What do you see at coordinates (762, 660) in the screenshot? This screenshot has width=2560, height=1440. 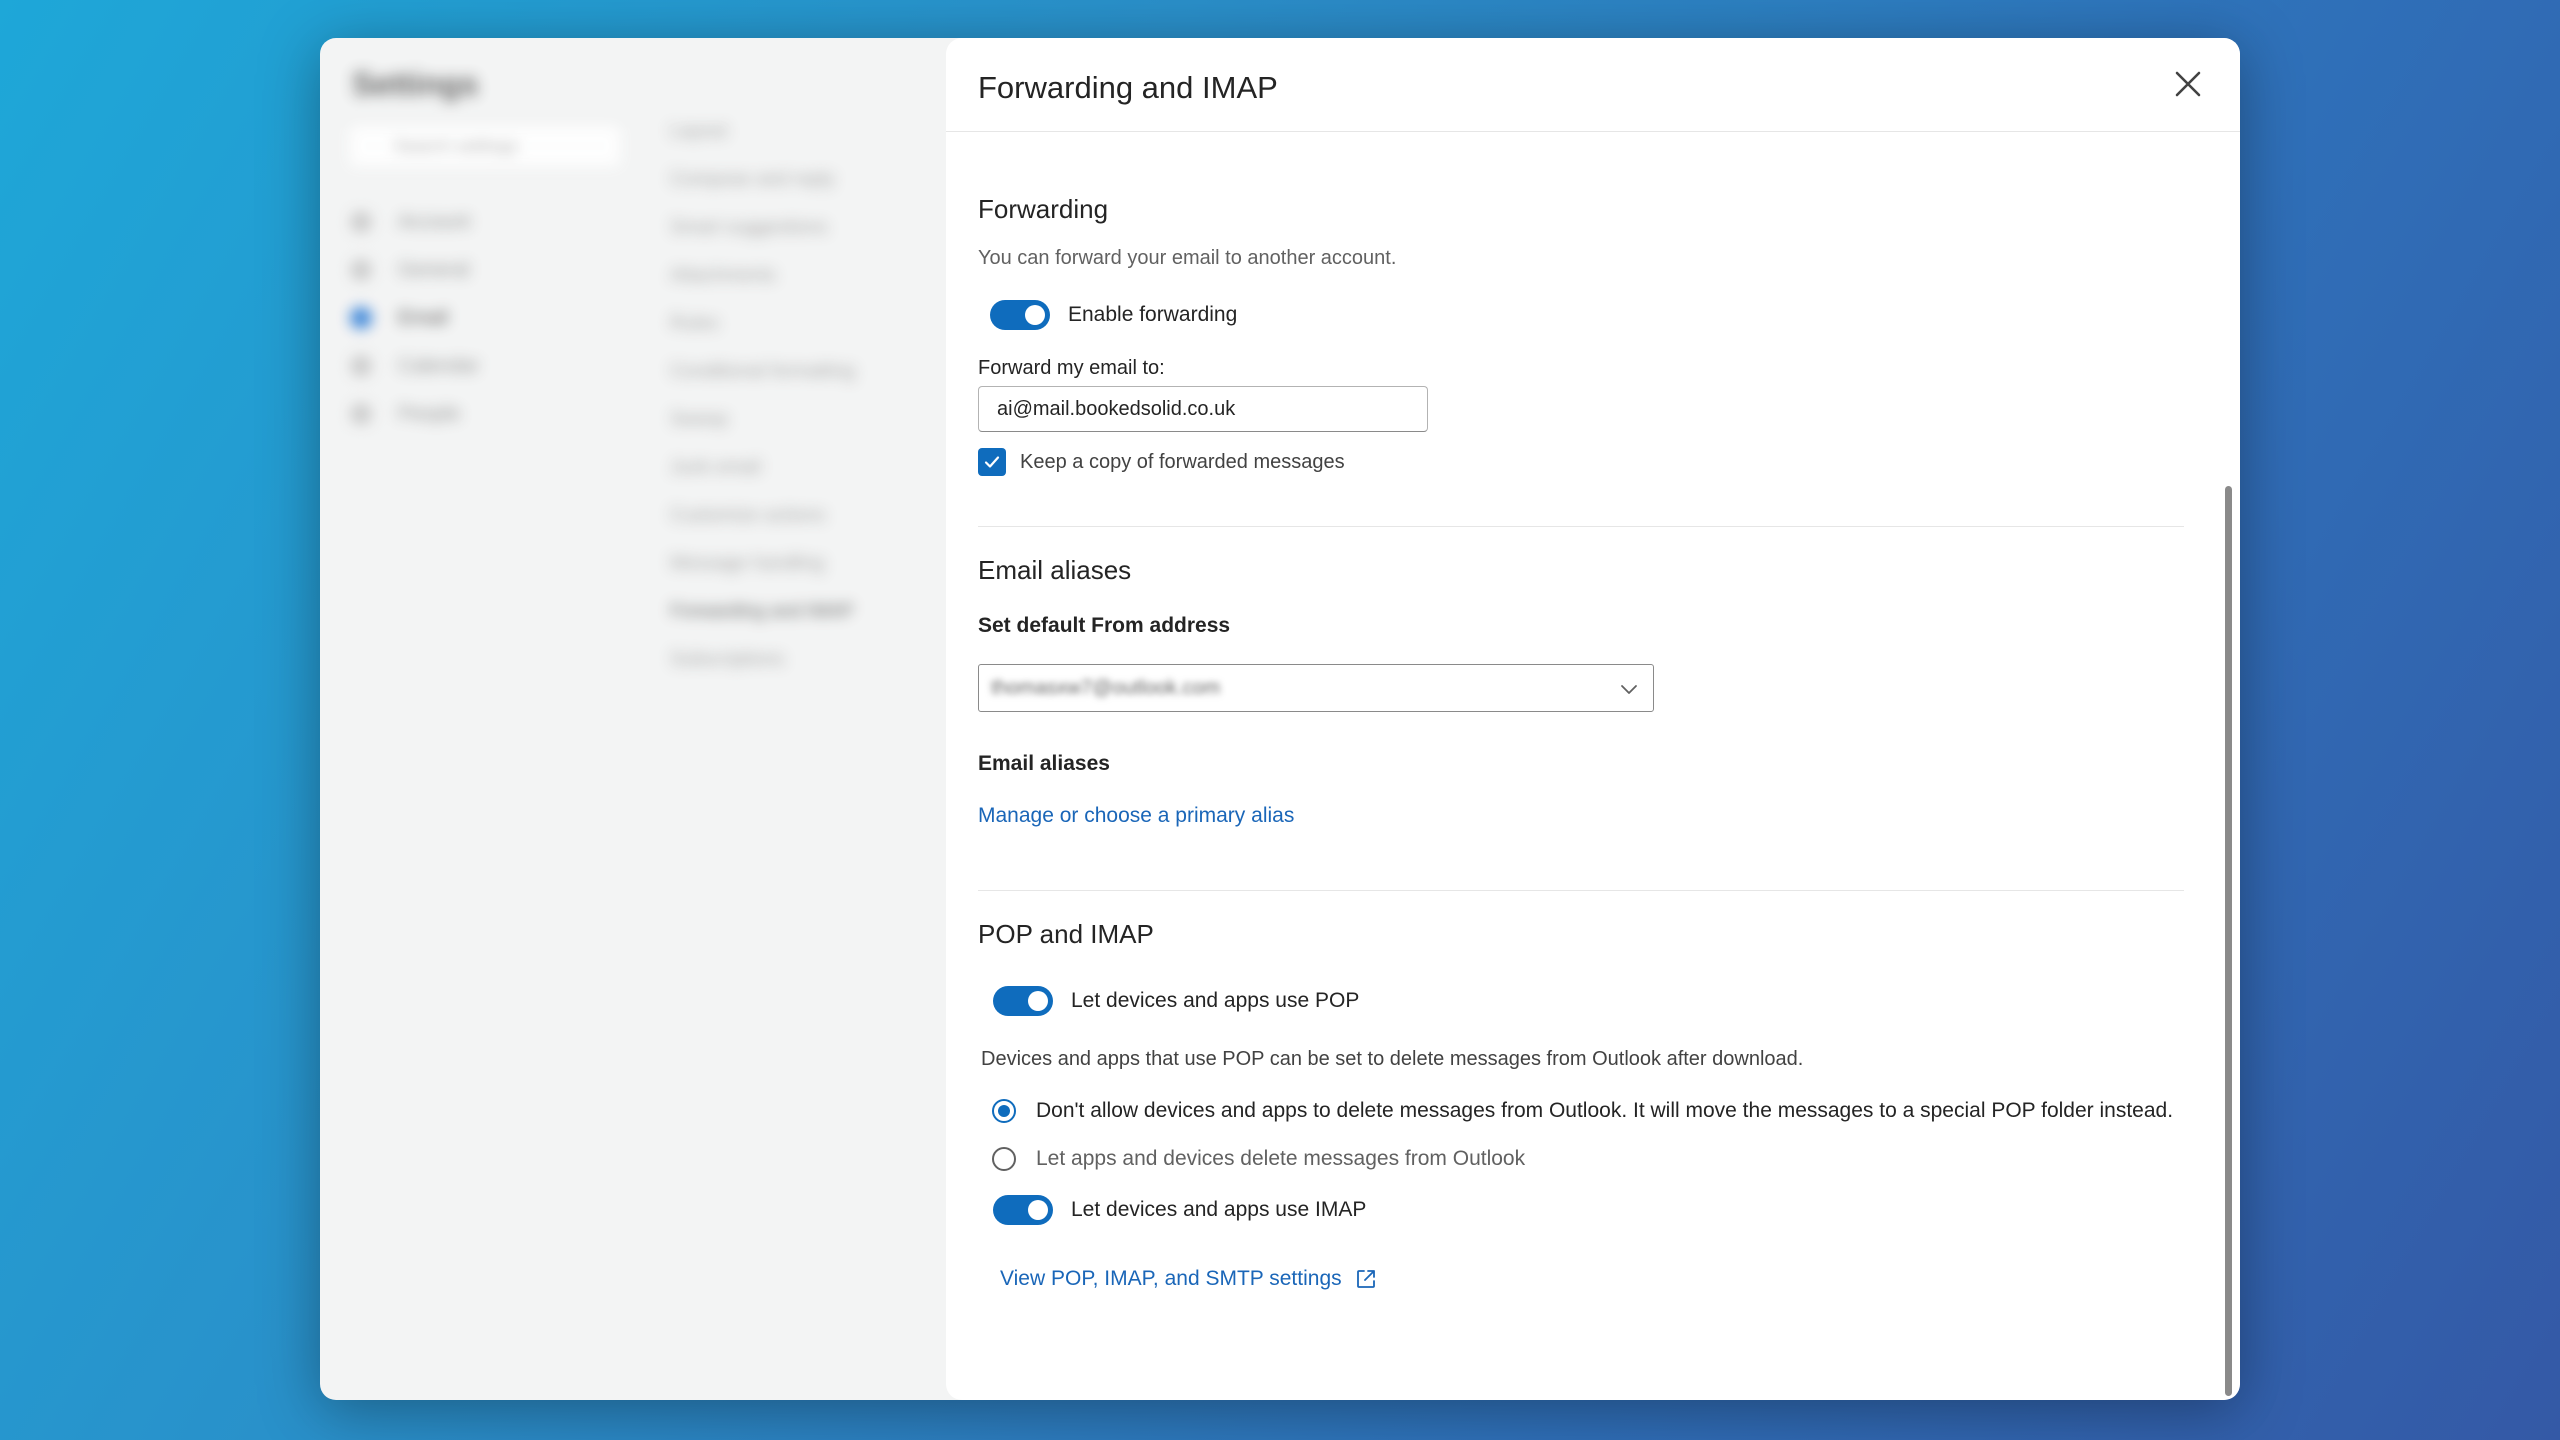 I see `subnav-item: Subscriptions` at bounding box center [762, 660].